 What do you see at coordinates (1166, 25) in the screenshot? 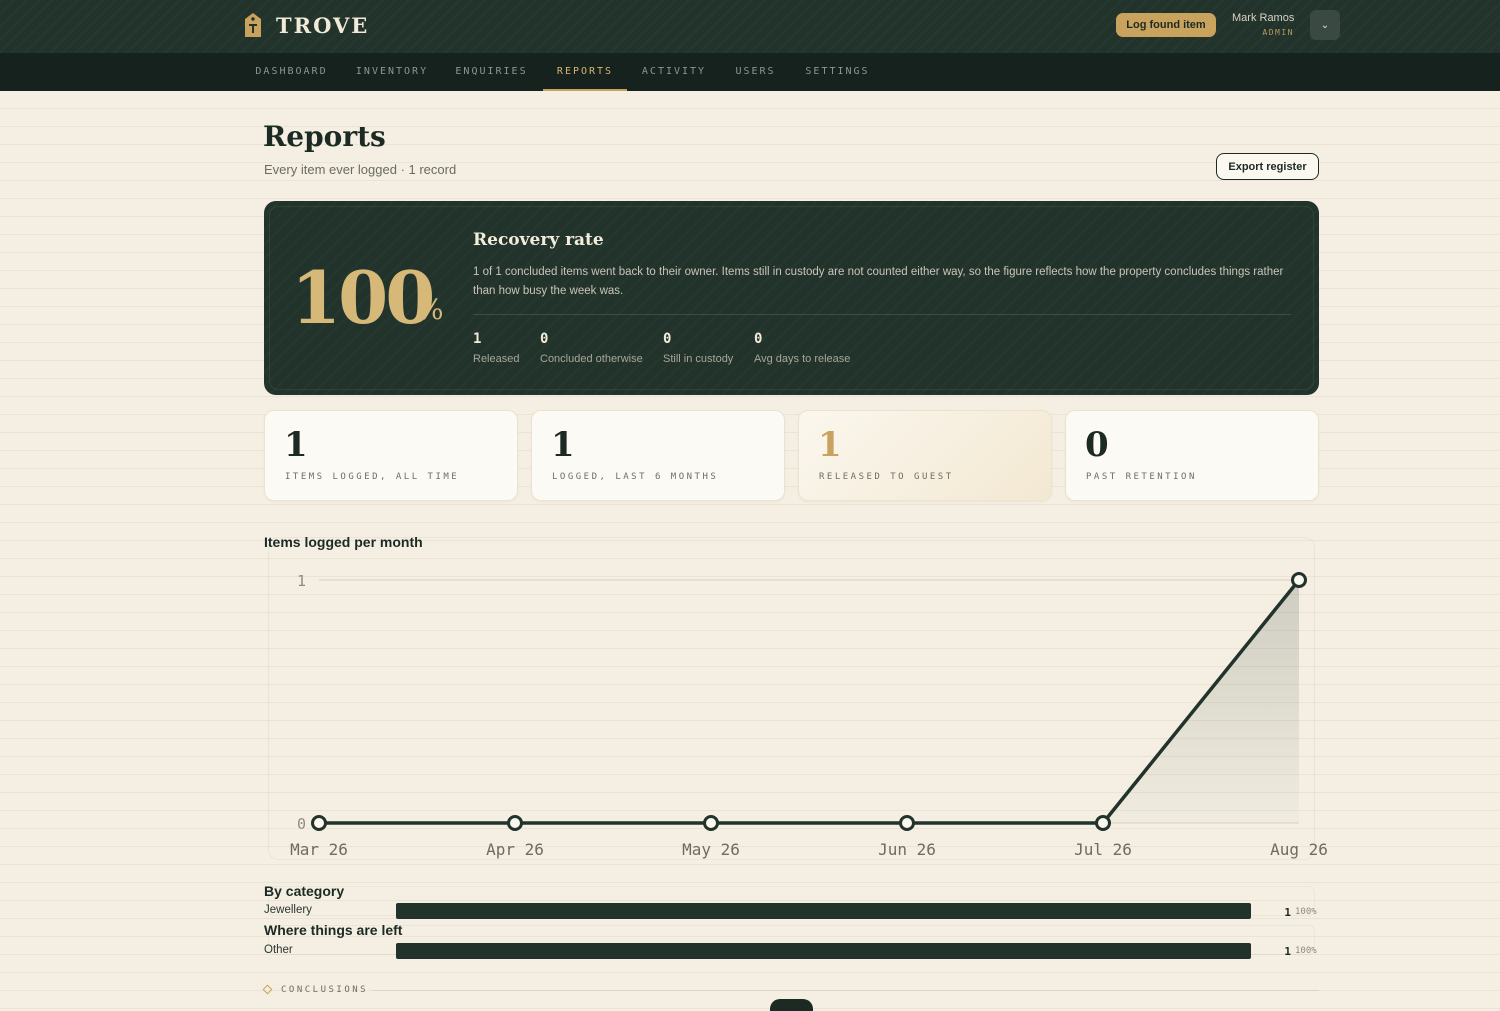
I see `log-found-item-button: Log found item` at bounding box center [1166, 25].